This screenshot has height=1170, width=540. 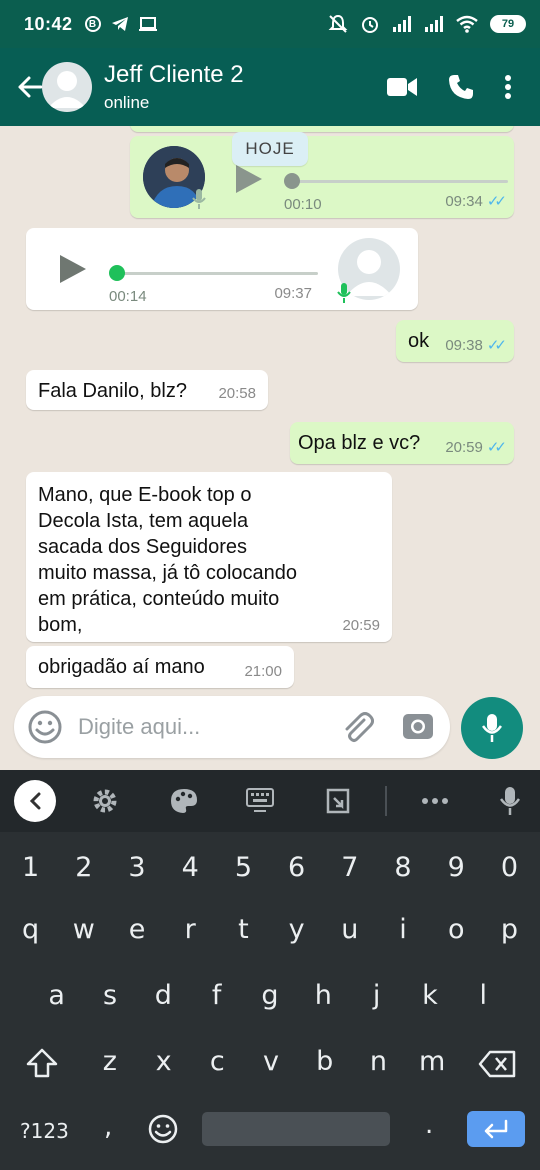 What do you see at coordinates (217, 1061) in the screenshot?
I see `key-c: c` at bounding box center [217, 1061].